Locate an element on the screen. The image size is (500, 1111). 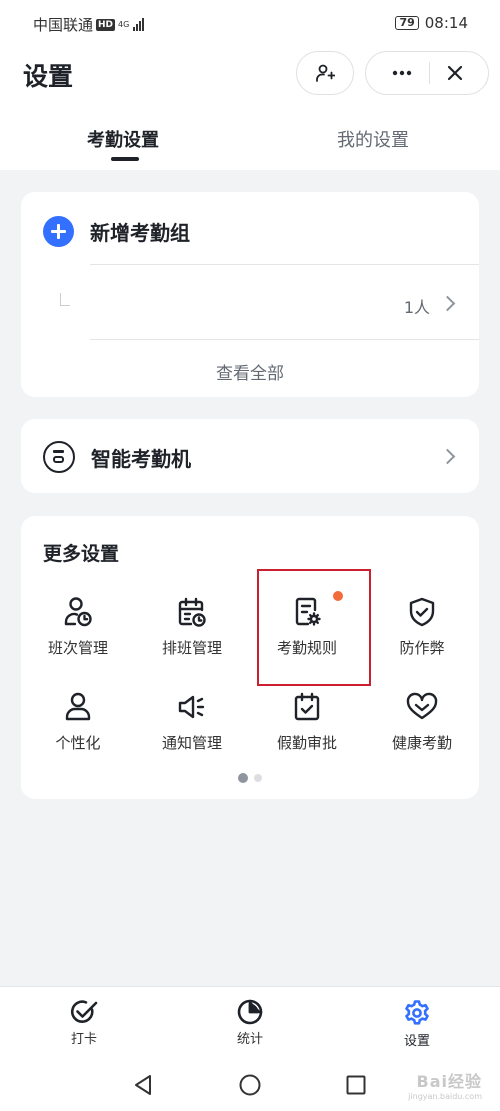
add-person-icon is located at coordinates (325, 73).